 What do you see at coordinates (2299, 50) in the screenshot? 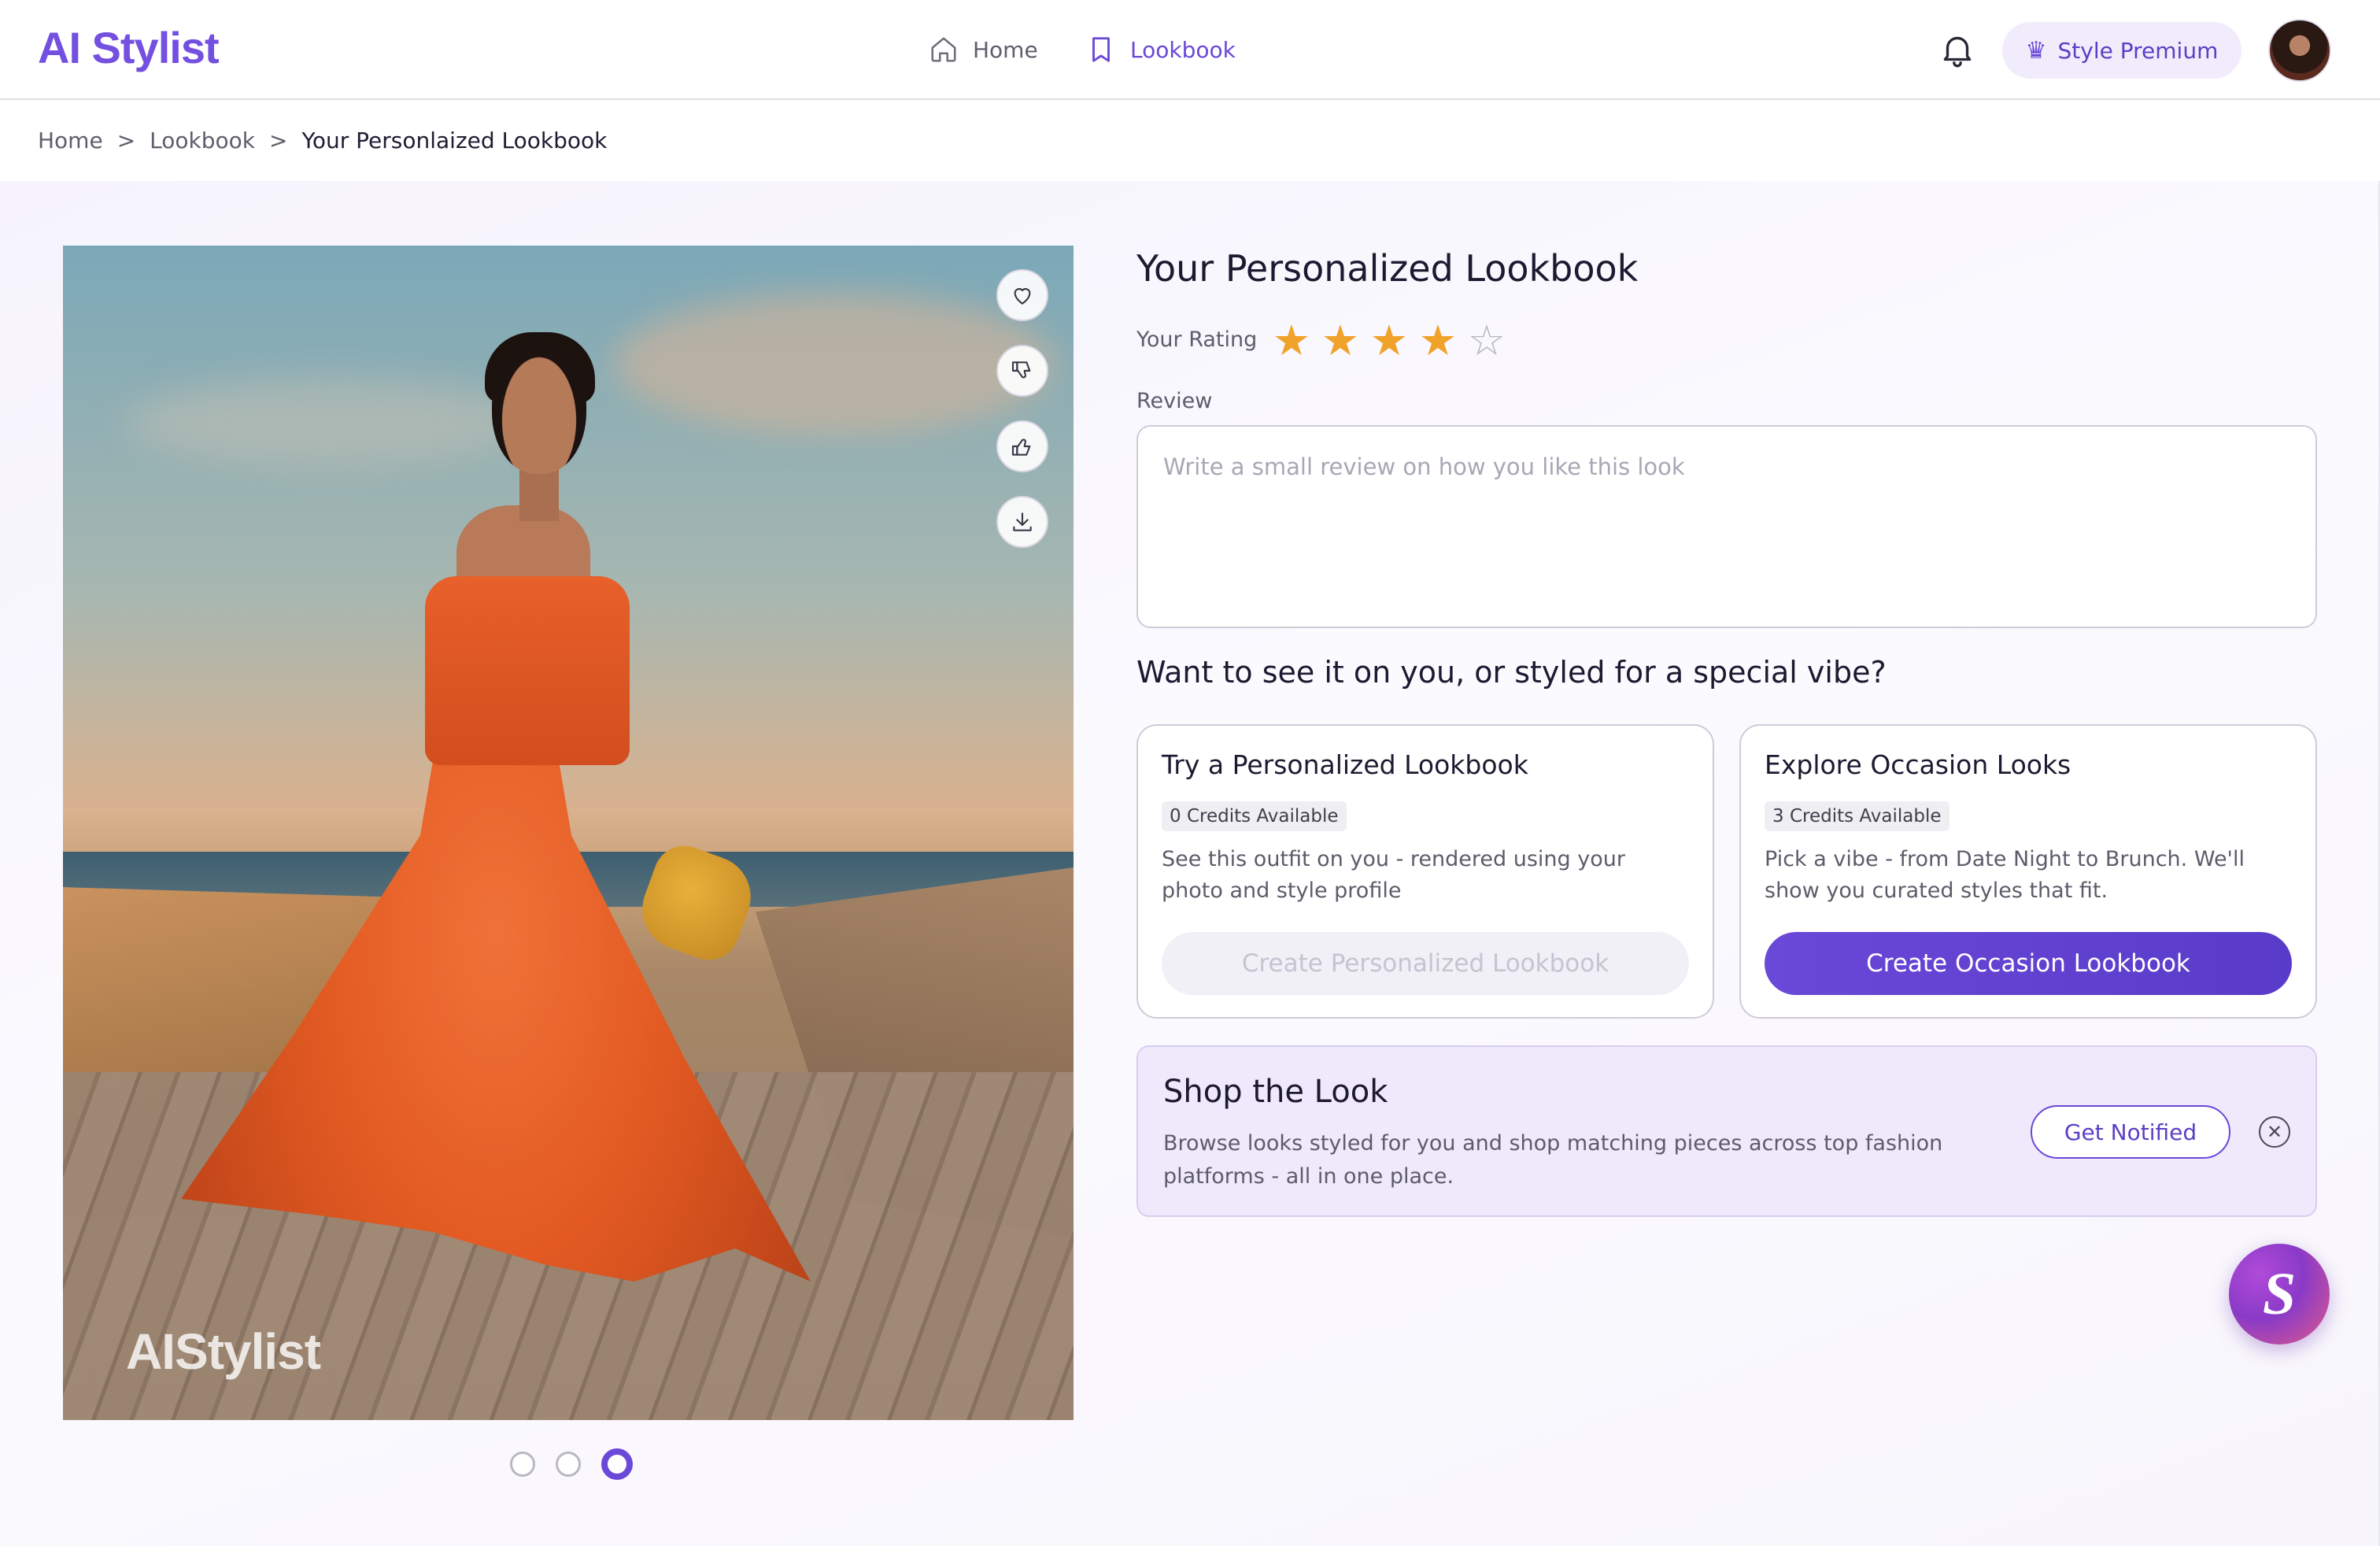
I see `avatar` at bounding box center [2299, 50].